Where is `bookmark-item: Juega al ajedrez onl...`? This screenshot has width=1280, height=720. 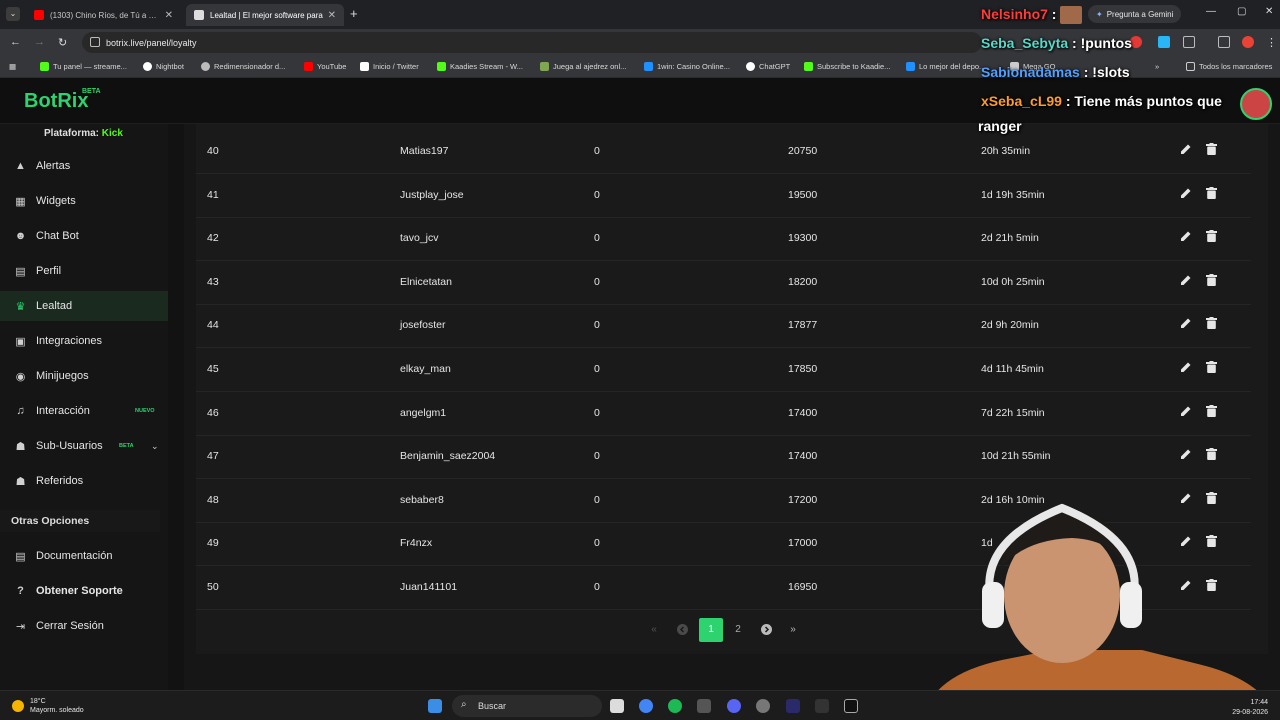
bookmark-item: Juega al ajedrez onl... is located at coordinates (583, 66).